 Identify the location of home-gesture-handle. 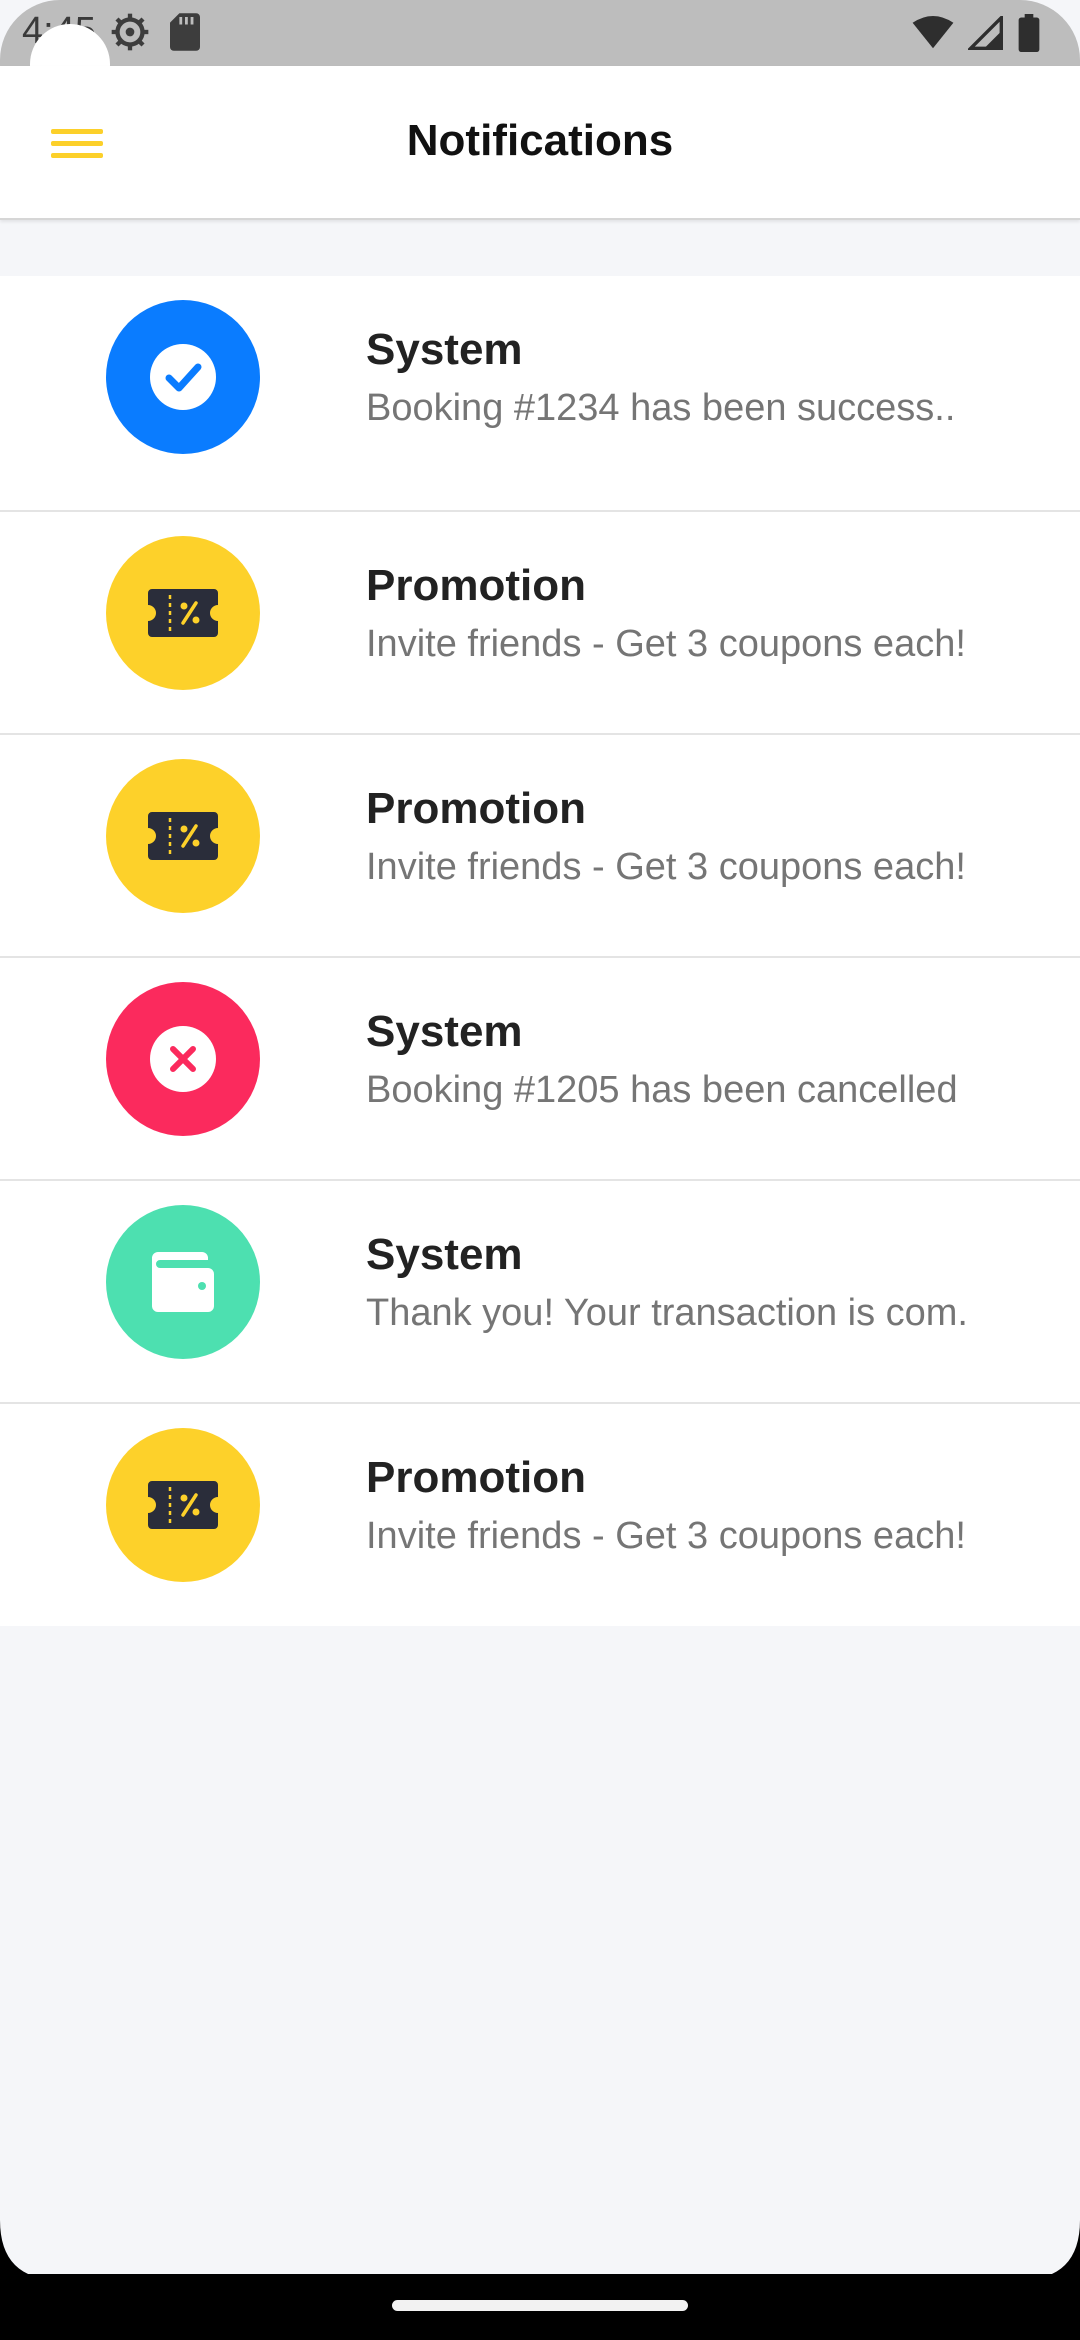
(540, 2305).